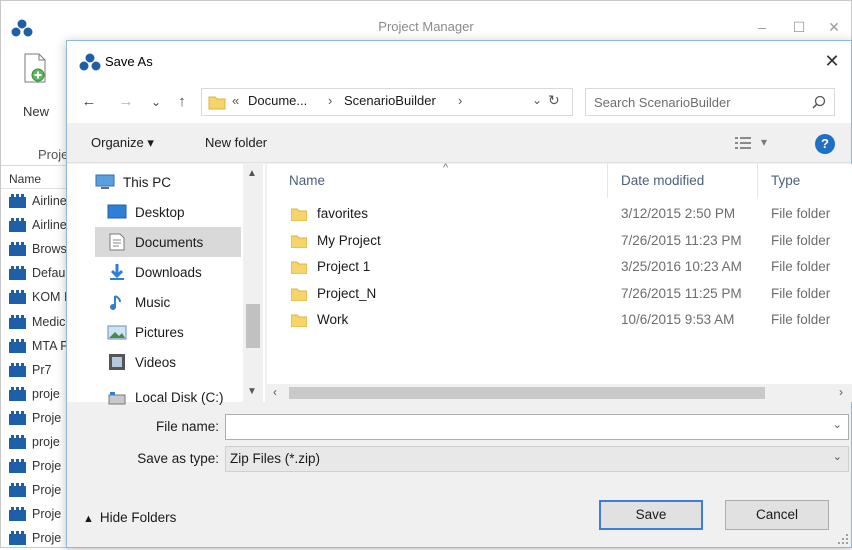 Image resolution: width=852 pixels, height=550 pixels. What do you see at coordinates (559, 321) in the screenshot?
I see `file-row: Work 10/6/2015 9:53 AM File folder` at bounding box center [559, 321].